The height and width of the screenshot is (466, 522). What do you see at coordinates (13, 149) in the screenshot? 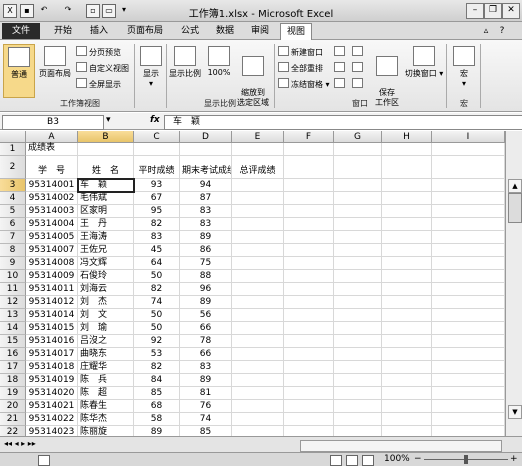
I see `row-header: 1` at bounding box center [13, 149].